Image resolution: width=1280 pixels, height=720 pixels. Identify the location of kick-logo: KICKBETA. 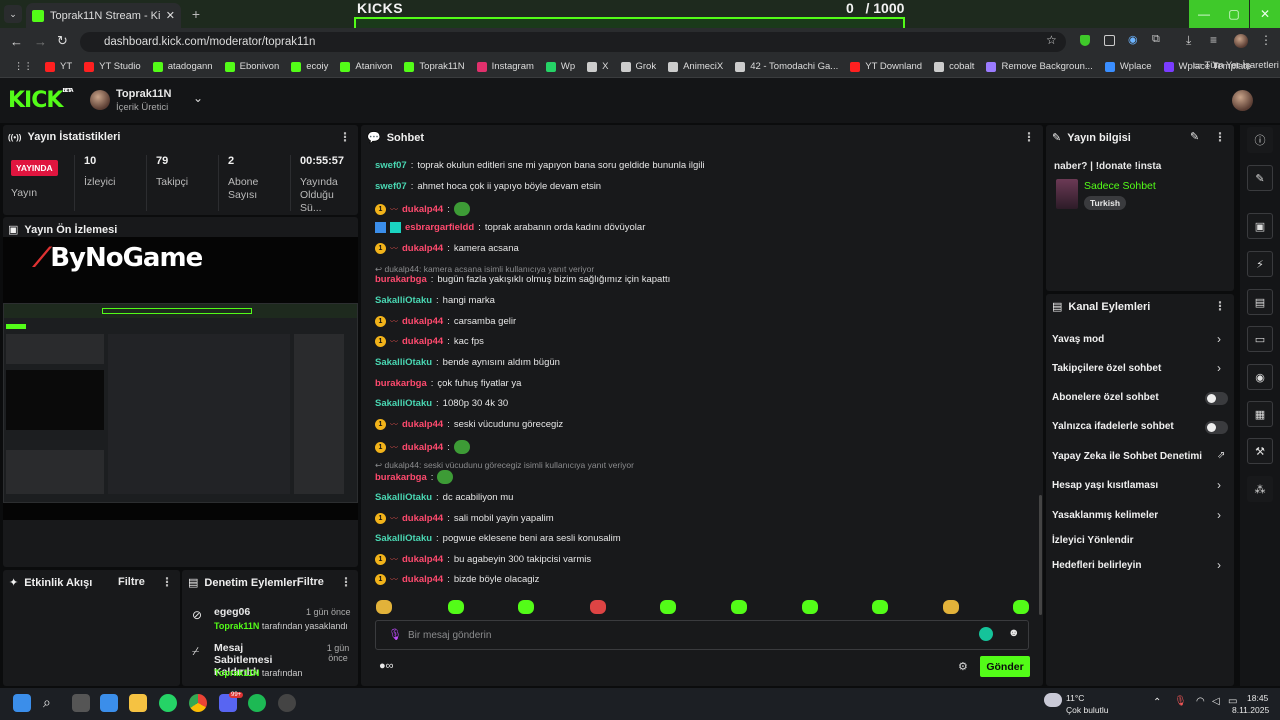
(41, 100).